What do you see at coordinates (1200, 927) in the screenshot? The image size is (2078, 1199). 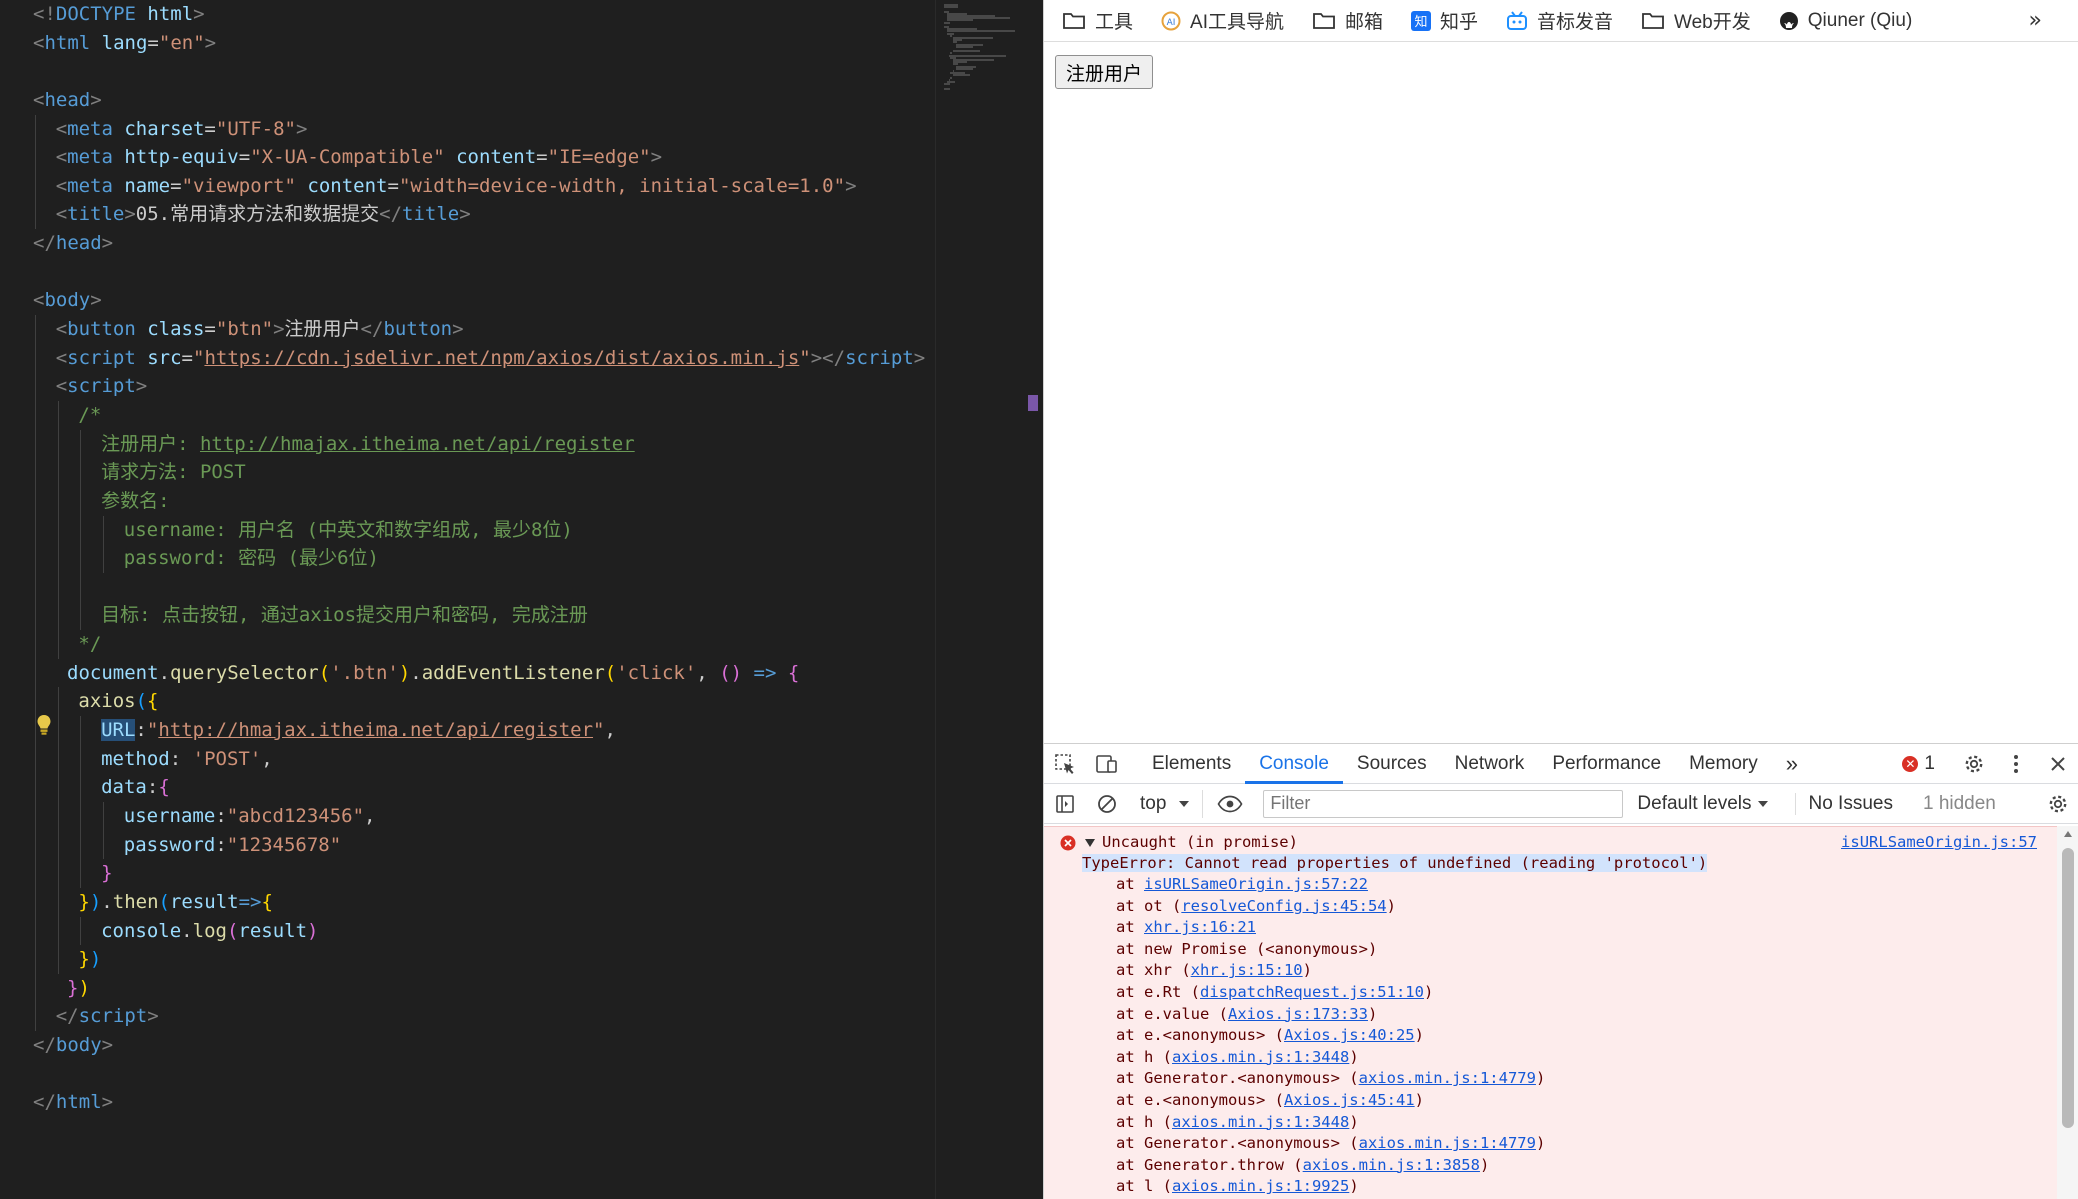 I see `stack-frame-link: xhr.js:16:21` at bounding box center [1200, 927].